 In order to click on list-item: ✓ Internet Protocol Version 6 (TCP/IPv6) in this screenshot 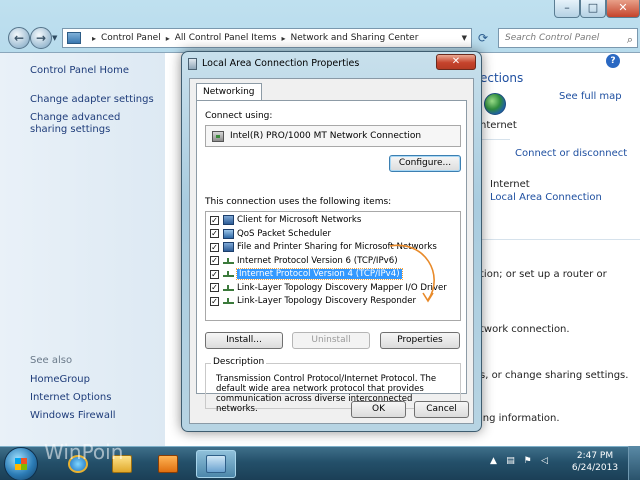, I will do `click(304, 261)`.